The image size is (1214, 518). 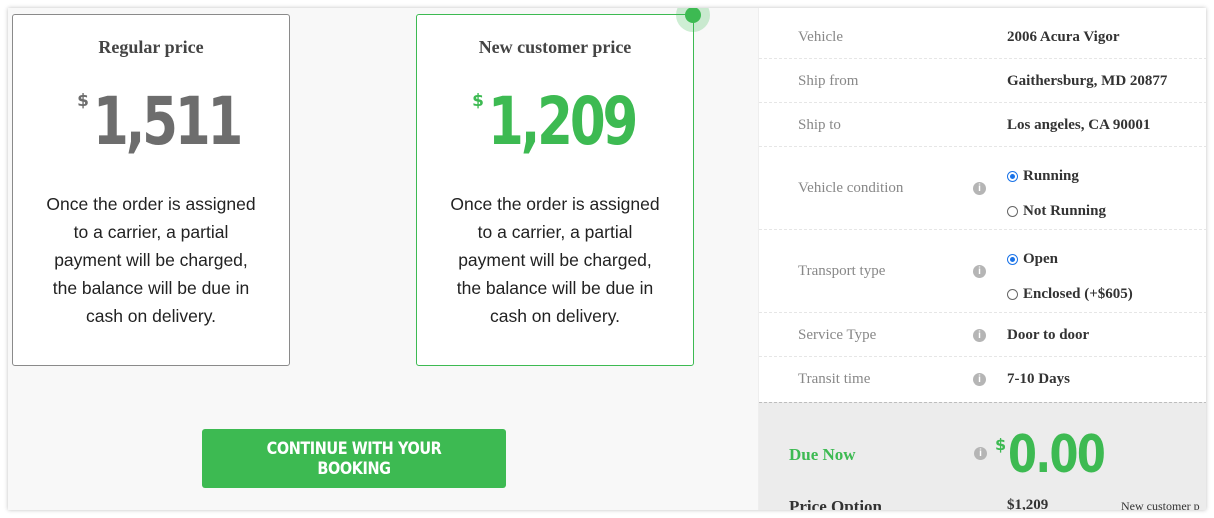 What do you see at coordinates (982, 33) in the screenshot?
I see `detail-row-vehicle: Vehicle 2006 Acura Vigor` at bounding box center [982, 33].